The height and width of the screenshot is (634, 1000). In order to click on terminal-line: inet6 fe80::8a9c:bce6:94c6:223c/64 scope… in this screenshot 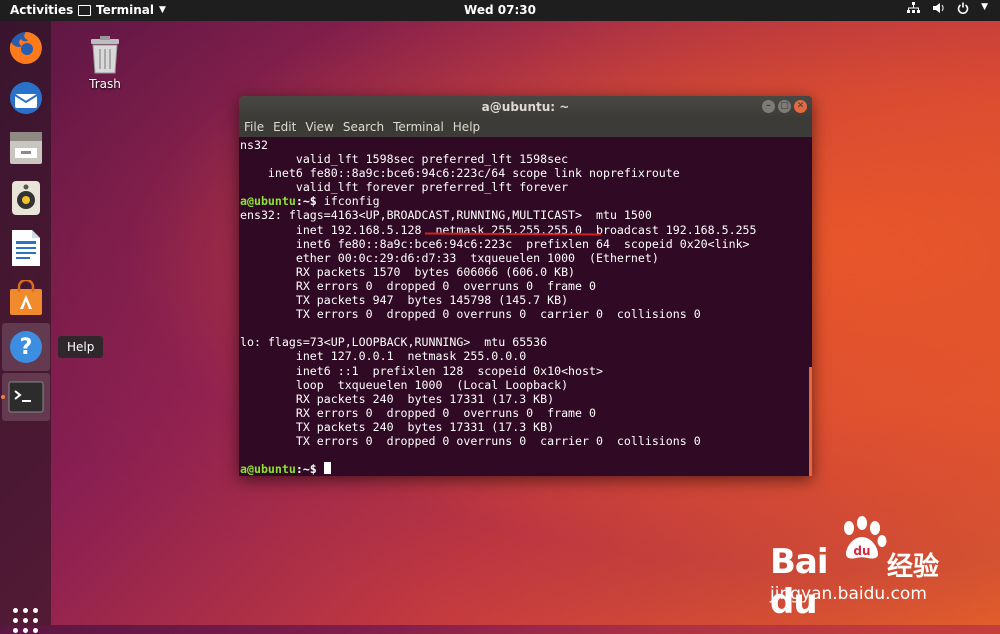, I will do `click(460, 173)`.